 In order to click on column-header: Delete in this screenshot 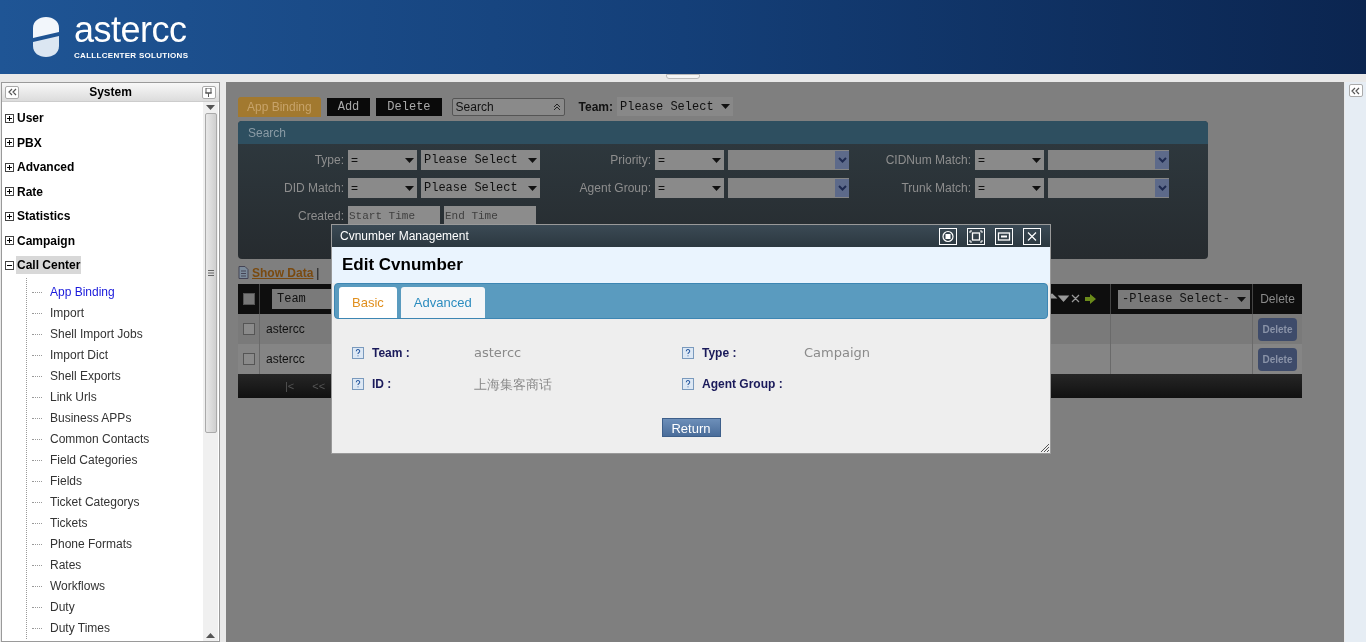, I will do `click(1277, 299)`.